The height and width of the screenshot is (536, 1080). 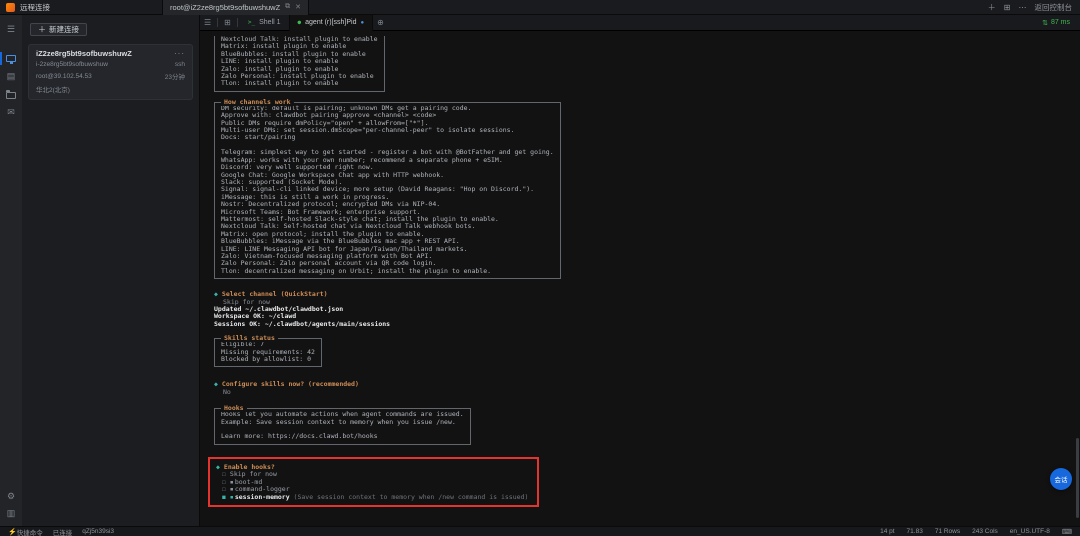 What do you see at coordinates (110, 76) in the screenshot?
I see `connection-meta-row: root@39.102.54.53 23分钟` at bounding box center [110, 76].